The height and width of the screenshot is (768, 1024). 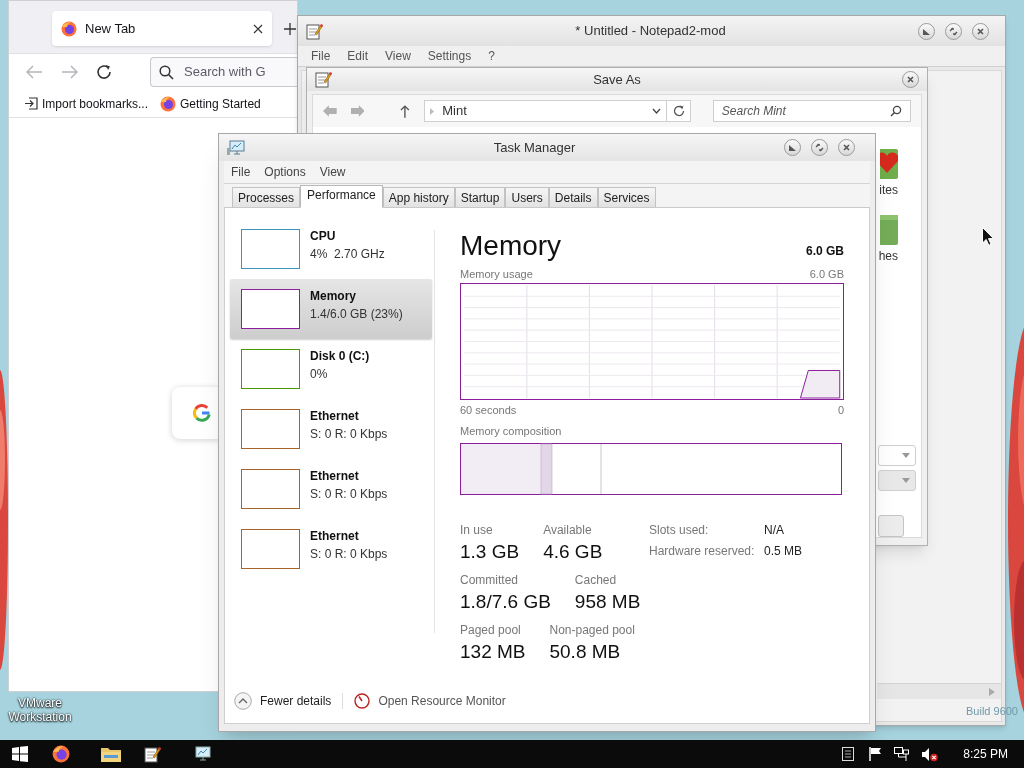 I want to click on graph-label: Memory usage, so click(x=496, y=274).